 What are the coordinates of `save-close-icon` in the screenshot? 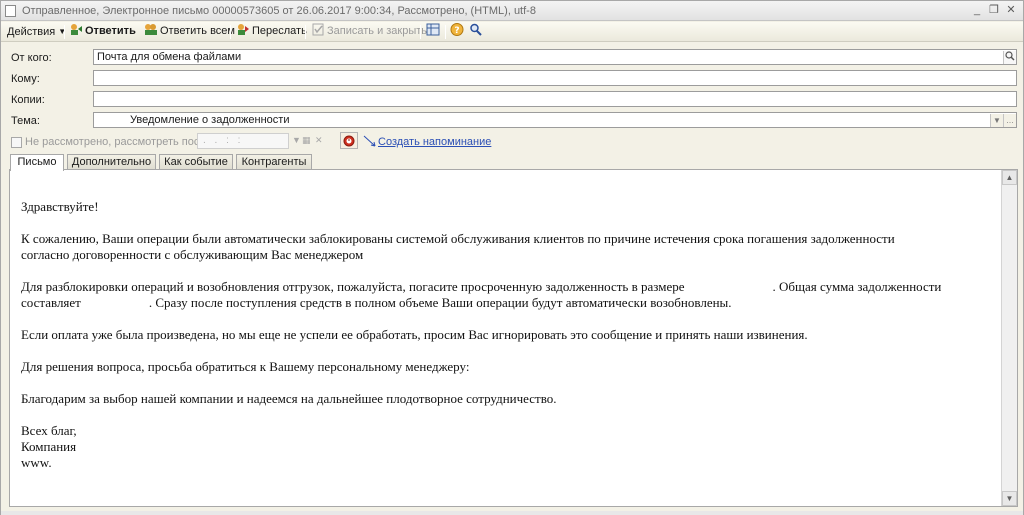 It's located at (318, 29).